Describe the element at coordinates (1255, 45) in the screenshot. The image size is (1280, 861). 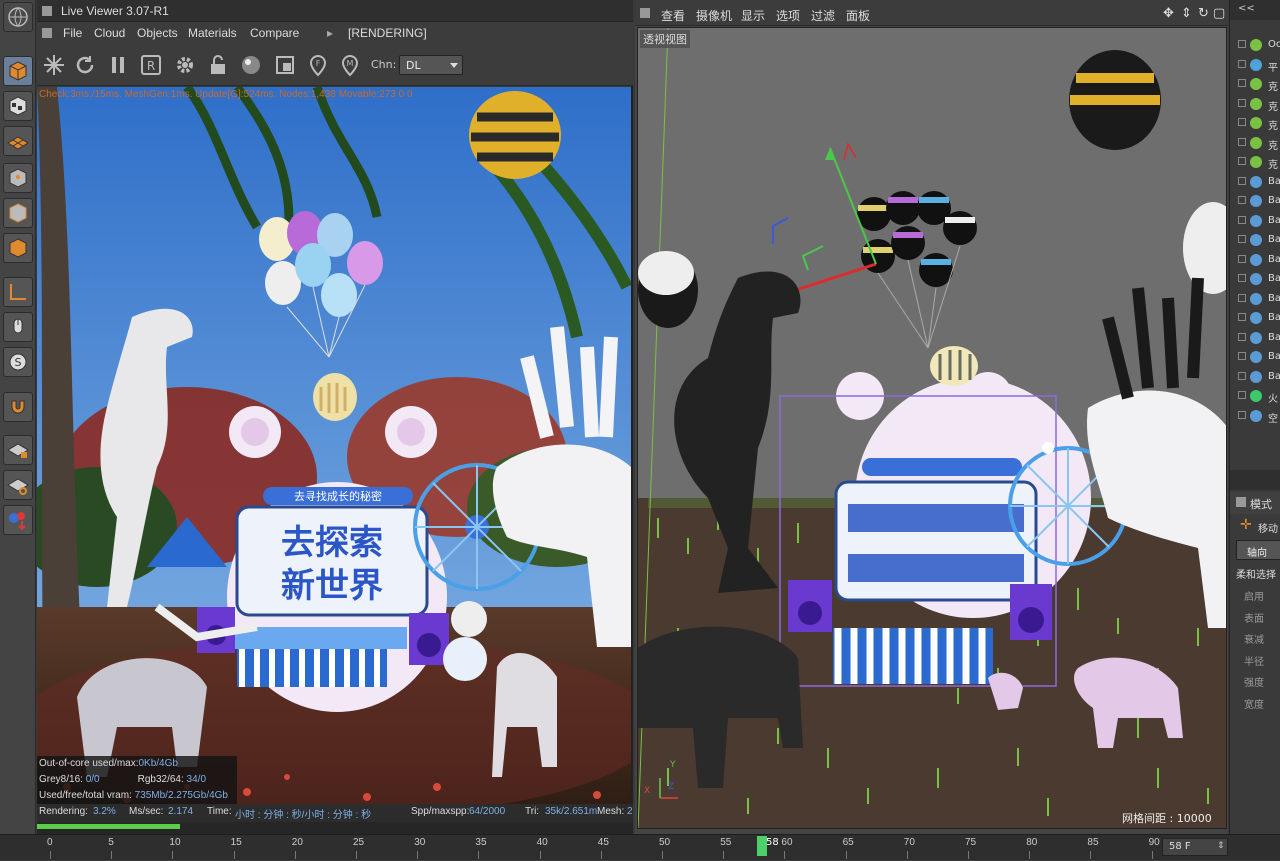
I see `object-row: Oc` at that location.